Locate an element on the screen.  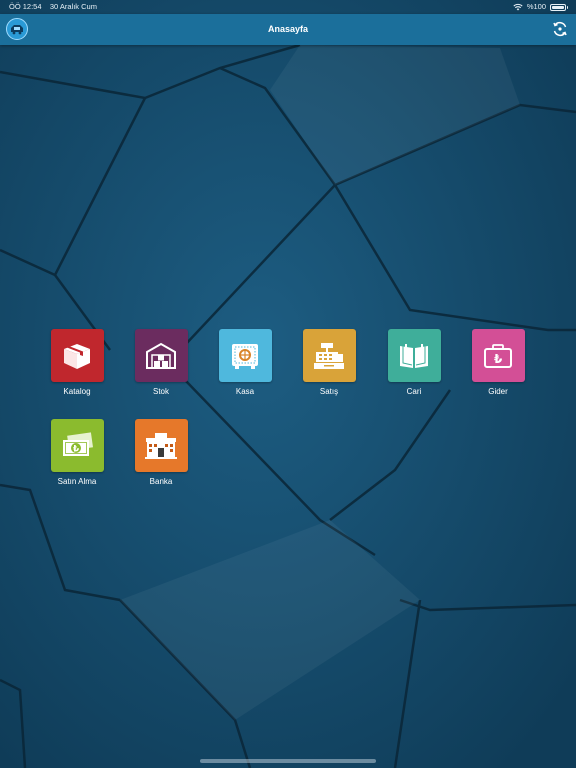
tile-cari: Cari is located at coordinates (414, 362).